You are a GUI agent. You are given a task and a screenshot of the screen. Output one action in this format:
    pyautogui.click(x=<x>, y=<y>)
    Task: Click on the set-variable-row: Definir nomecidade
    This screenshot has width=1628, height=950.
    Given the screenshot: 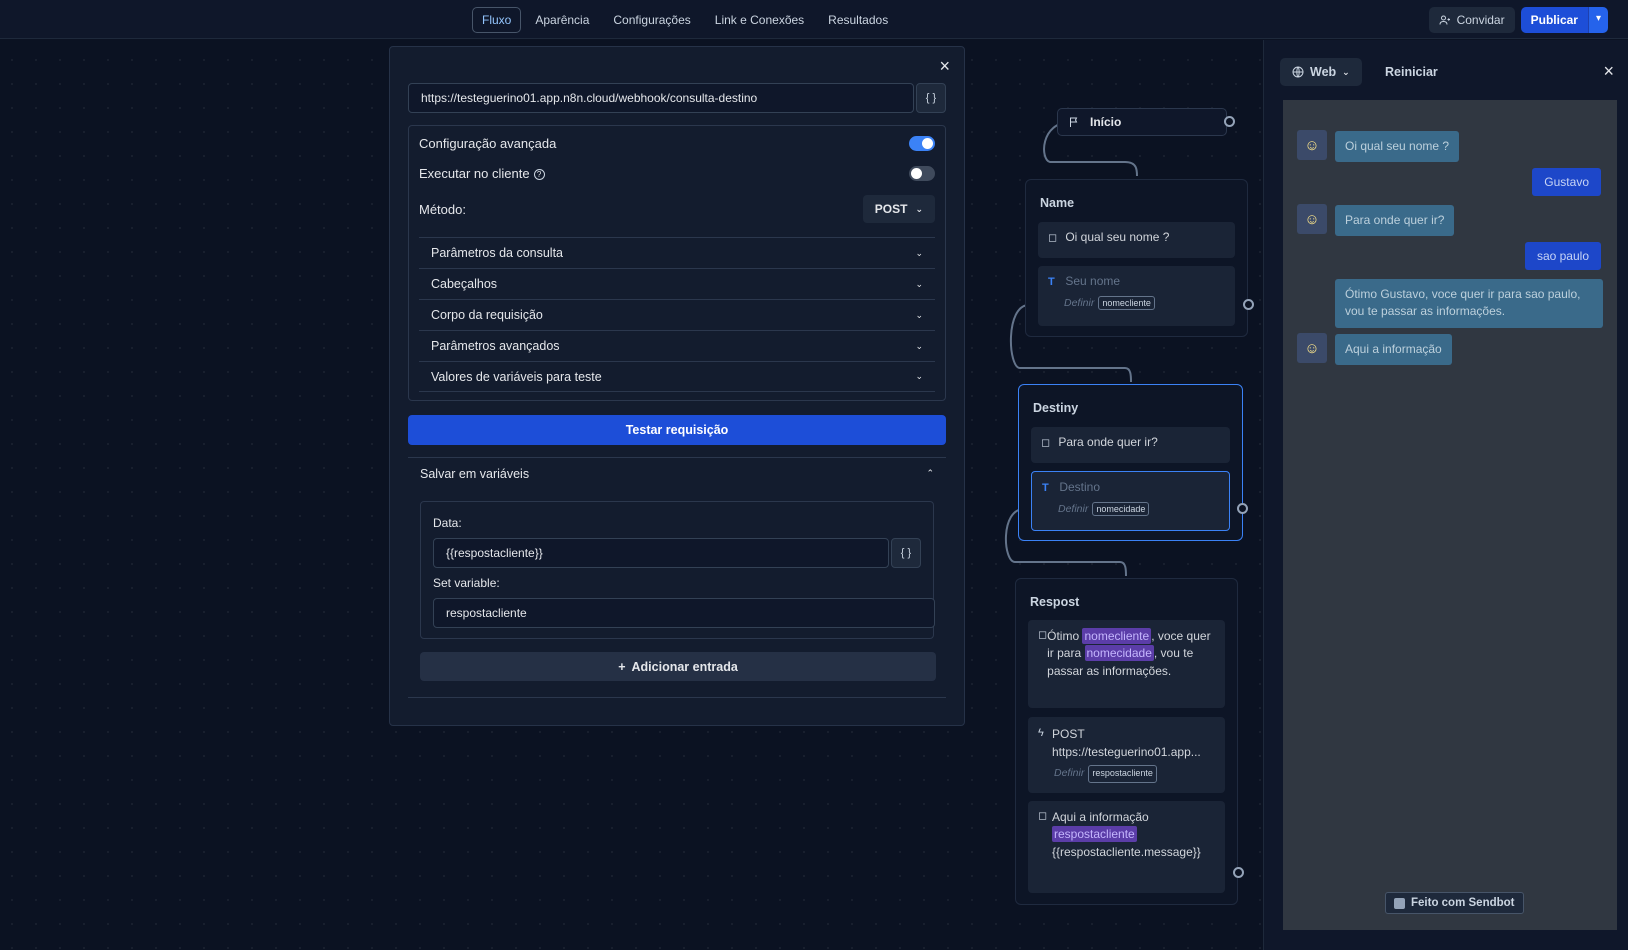 What is the action you would take?
    pyautogui.click(x=1130, y=509)
    